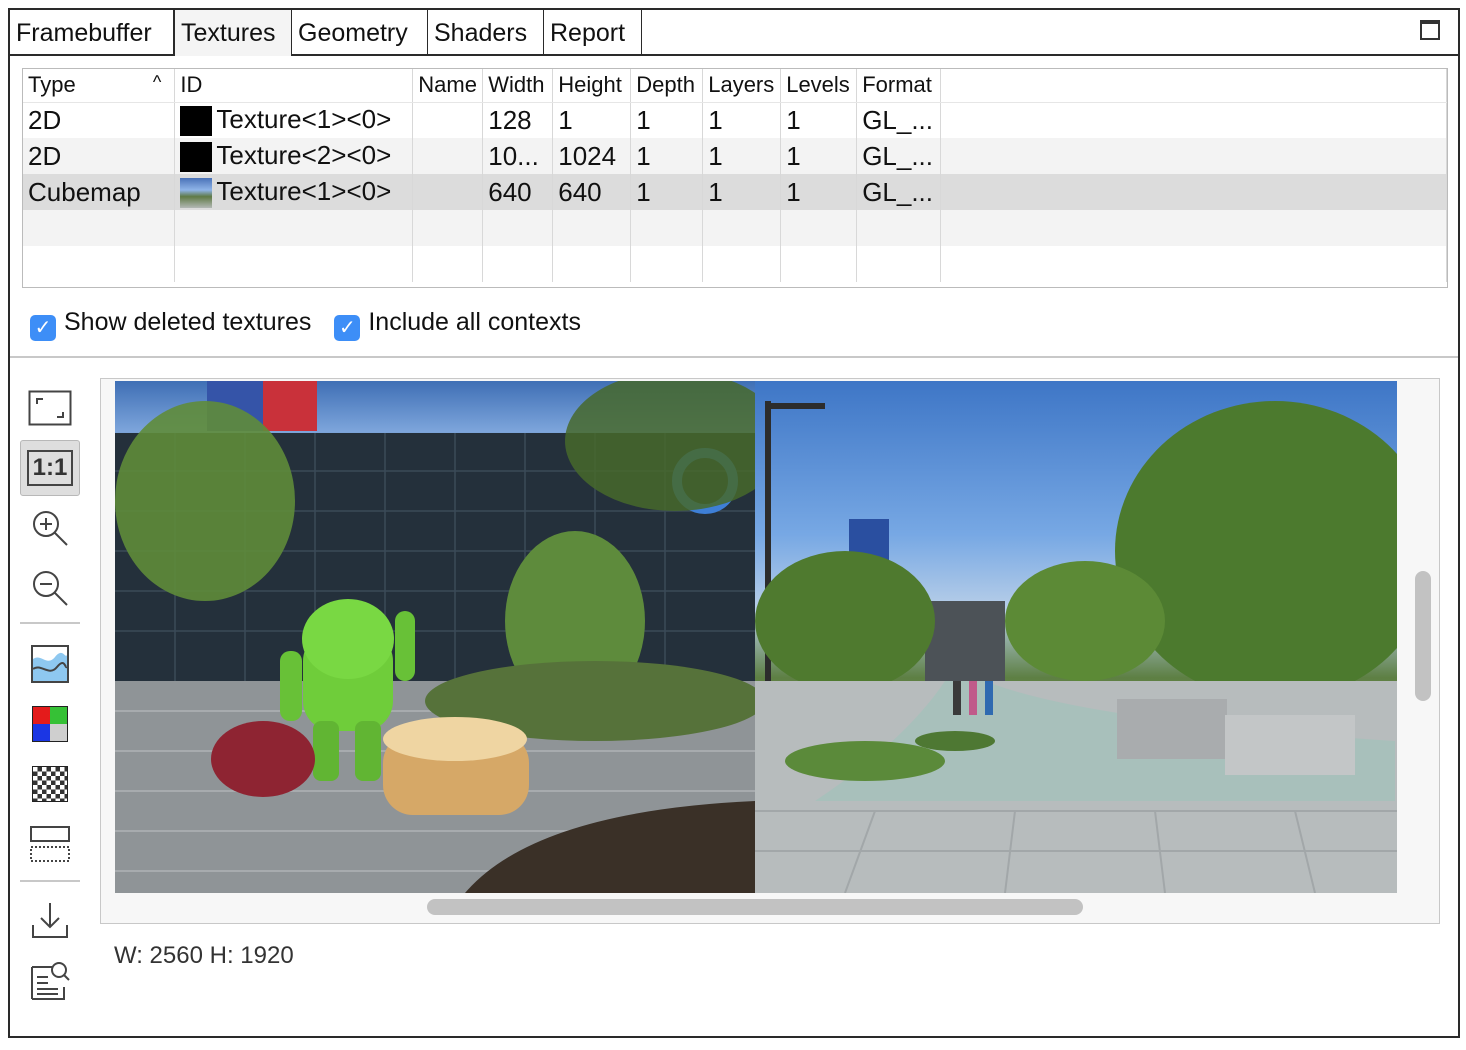  Describe the element at coordinates (486, 33) in the screenshot. I see `tab-shaders: Shaders` at that location.